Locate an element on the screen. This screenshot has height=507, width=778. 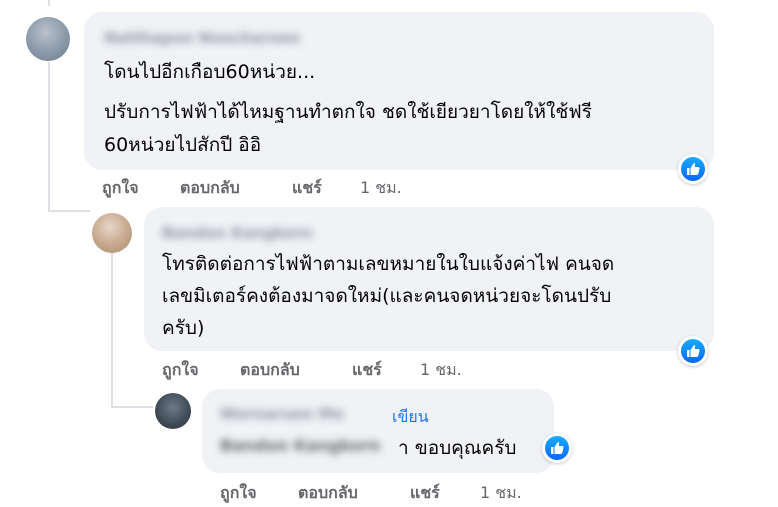
comment-author: Bandon Kangkorn is located at coordinates (237, 233).